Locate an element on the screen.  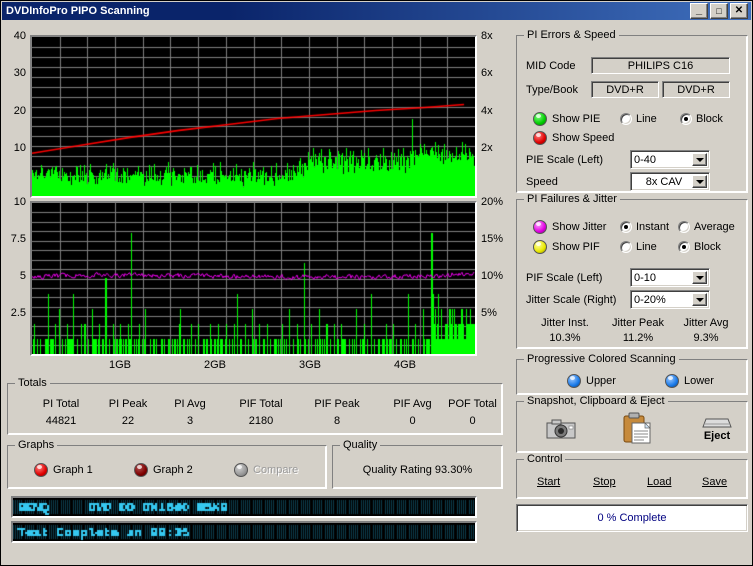
jitter-inst-label: Jitter Inst. is located at coordinates (565, 323).